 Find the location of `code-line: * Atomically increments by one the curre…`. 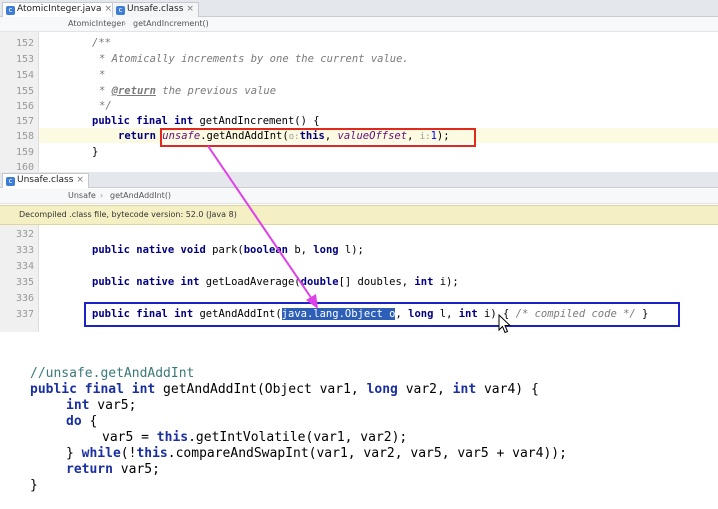

code-line: * Atomically increments by one the curre… is located at coordinates (254, 59).